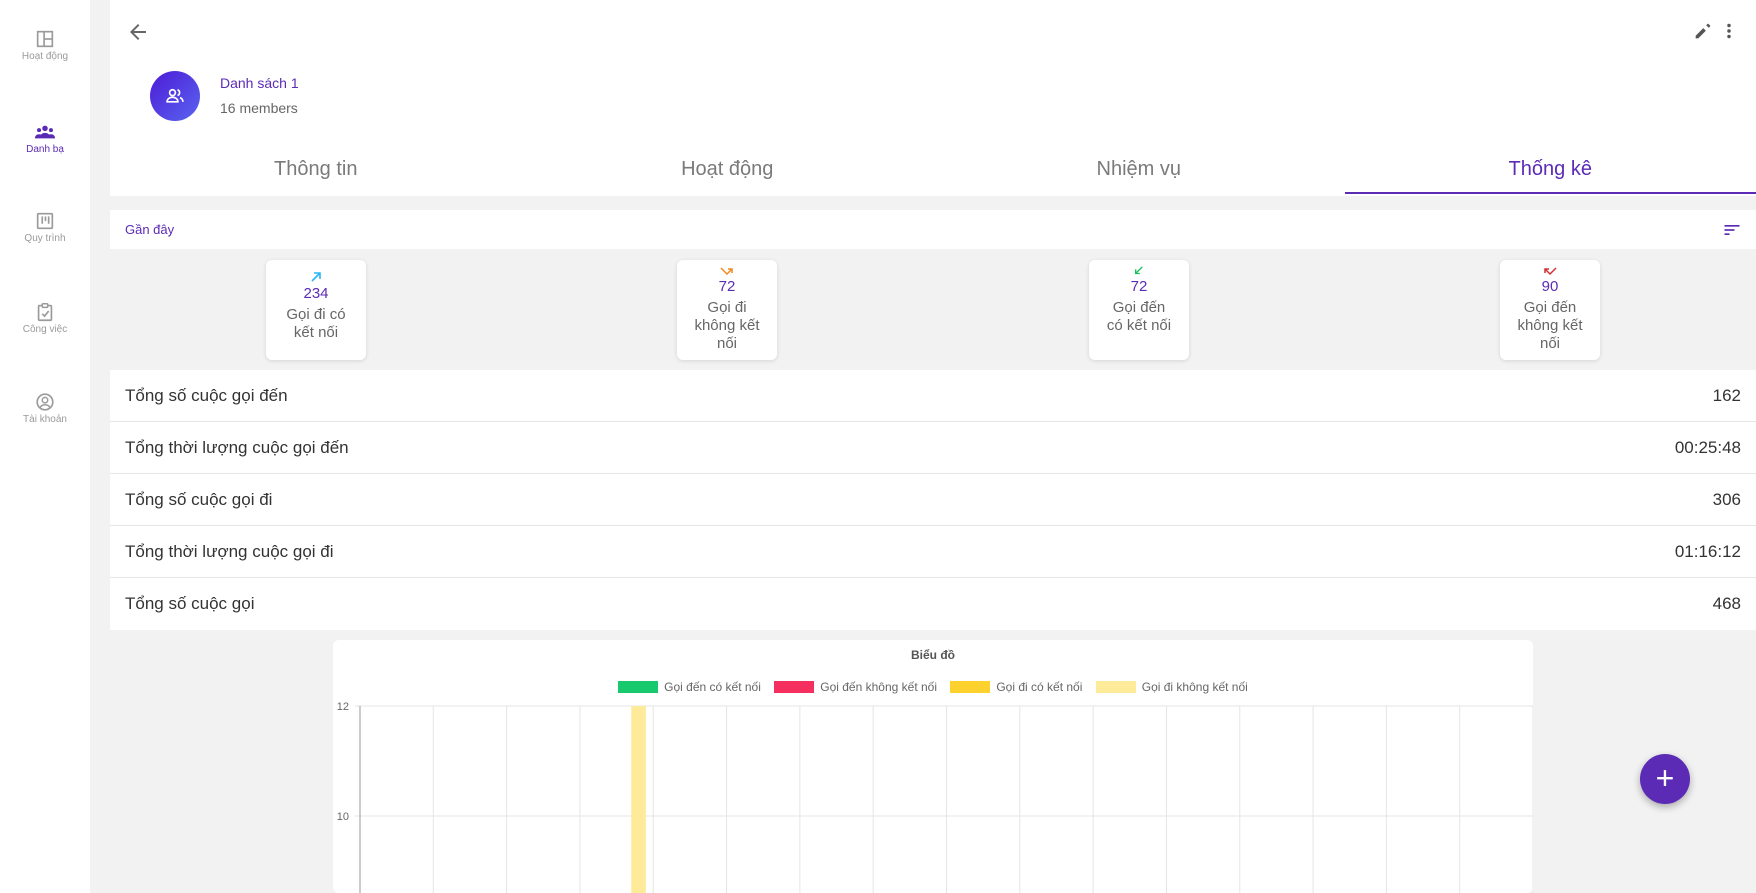 The height and width of the screenshot is (893, 1756). What do you see at coordinates (878, 687) in the screenshot?
I see `legend-label: Gọi đến không kết nối` at bounding box center [878, 687].